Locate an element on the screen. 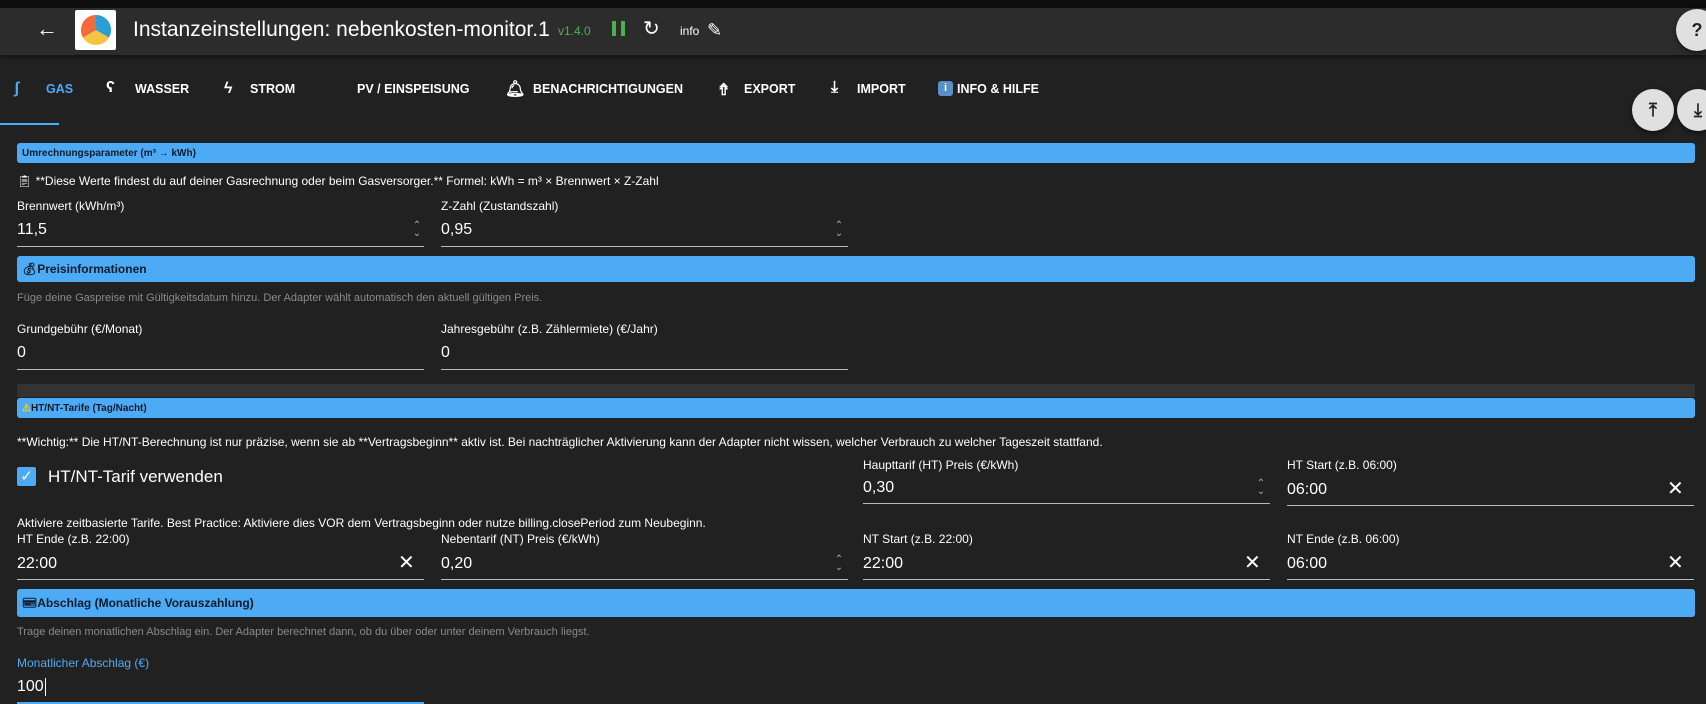 Image resolution: width=1706 pixels, height=704 pixels. tab-strom: ϟ STROM is located at coordinates (259, 88).